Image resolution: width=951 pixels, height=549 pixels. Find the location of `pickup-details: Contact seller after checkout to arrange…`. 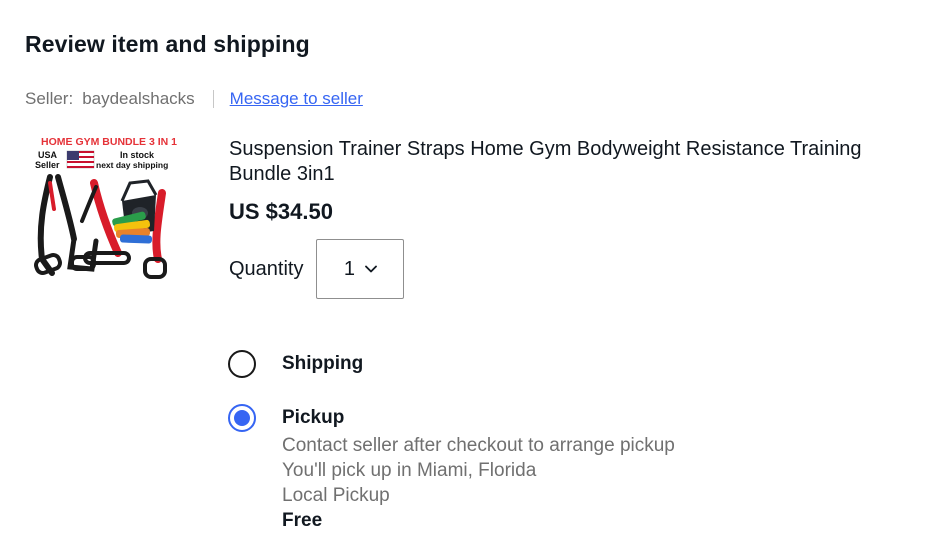

pickup-details: Contact seller after checkout to arrange… is located at coordinates (478, 483).